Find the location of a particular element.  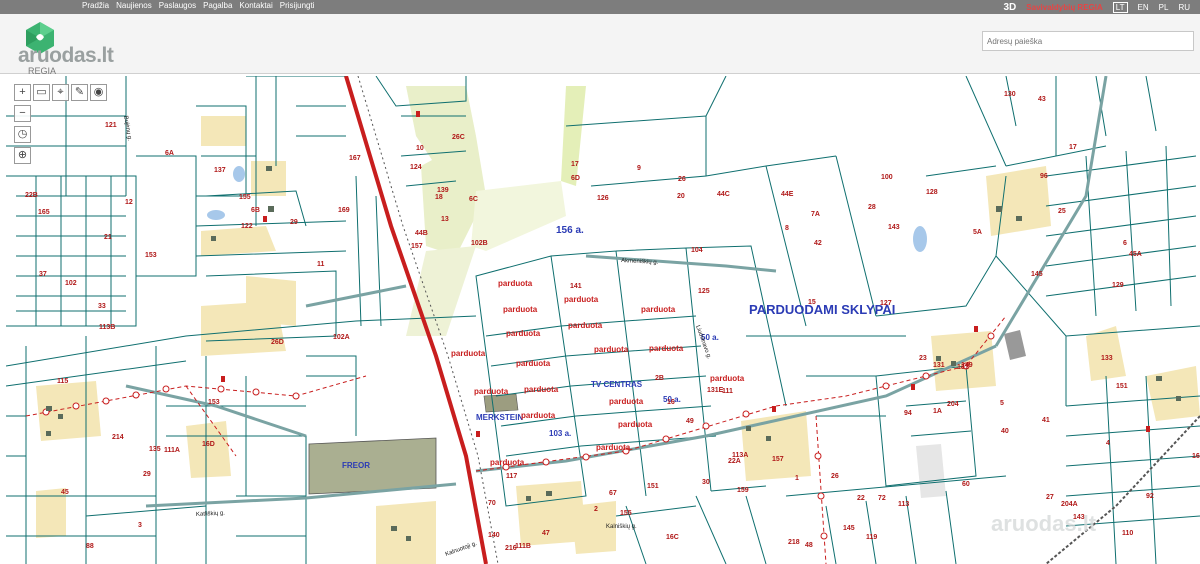

parcel-number: 111A is located at coordinates (172, 450).